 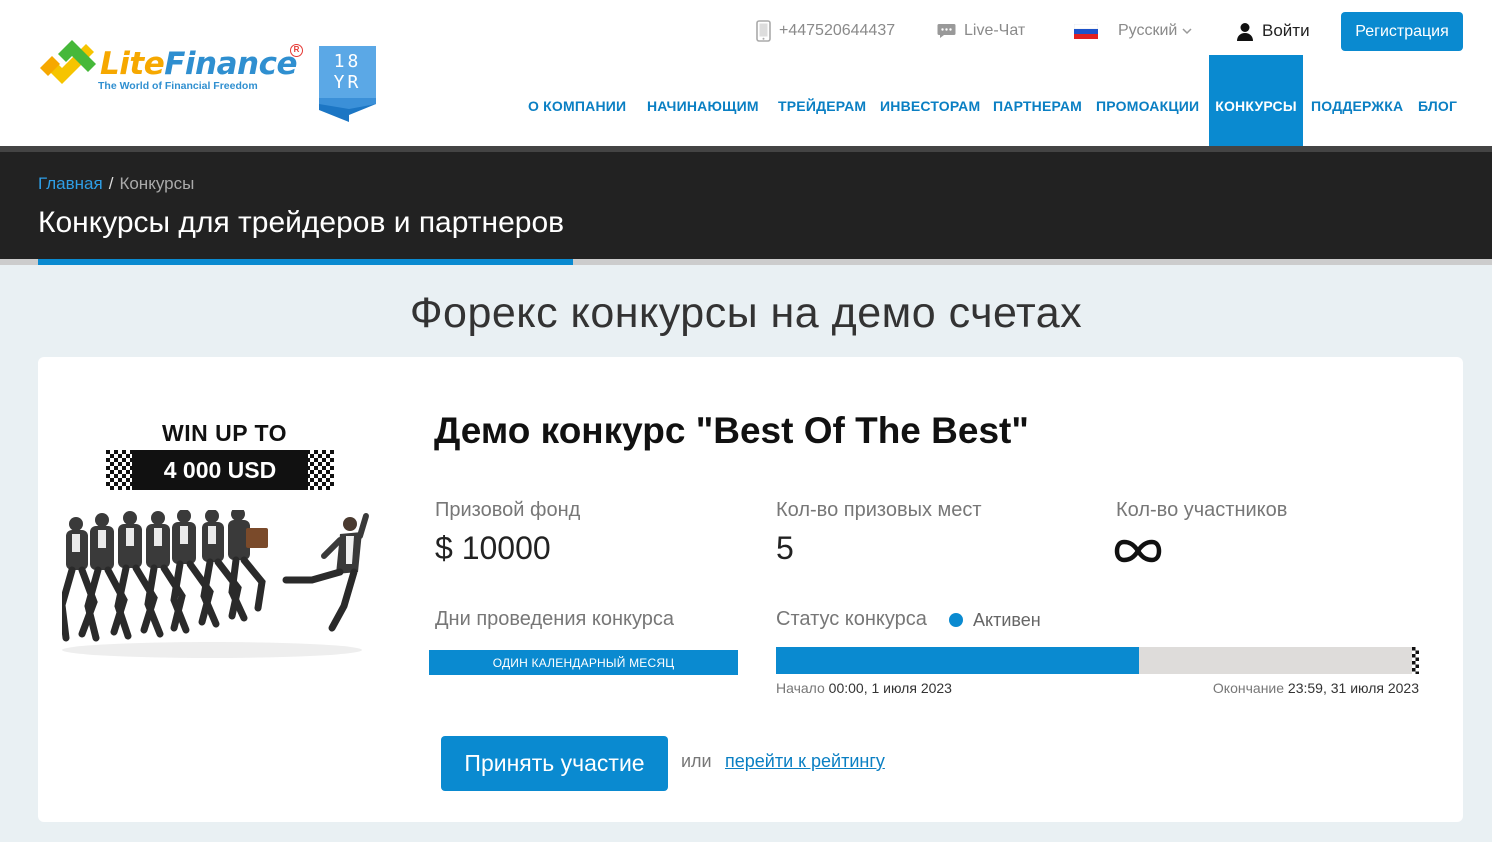 I want to click on participants-label: Кол-во участников, so click(x=1202, y=510).